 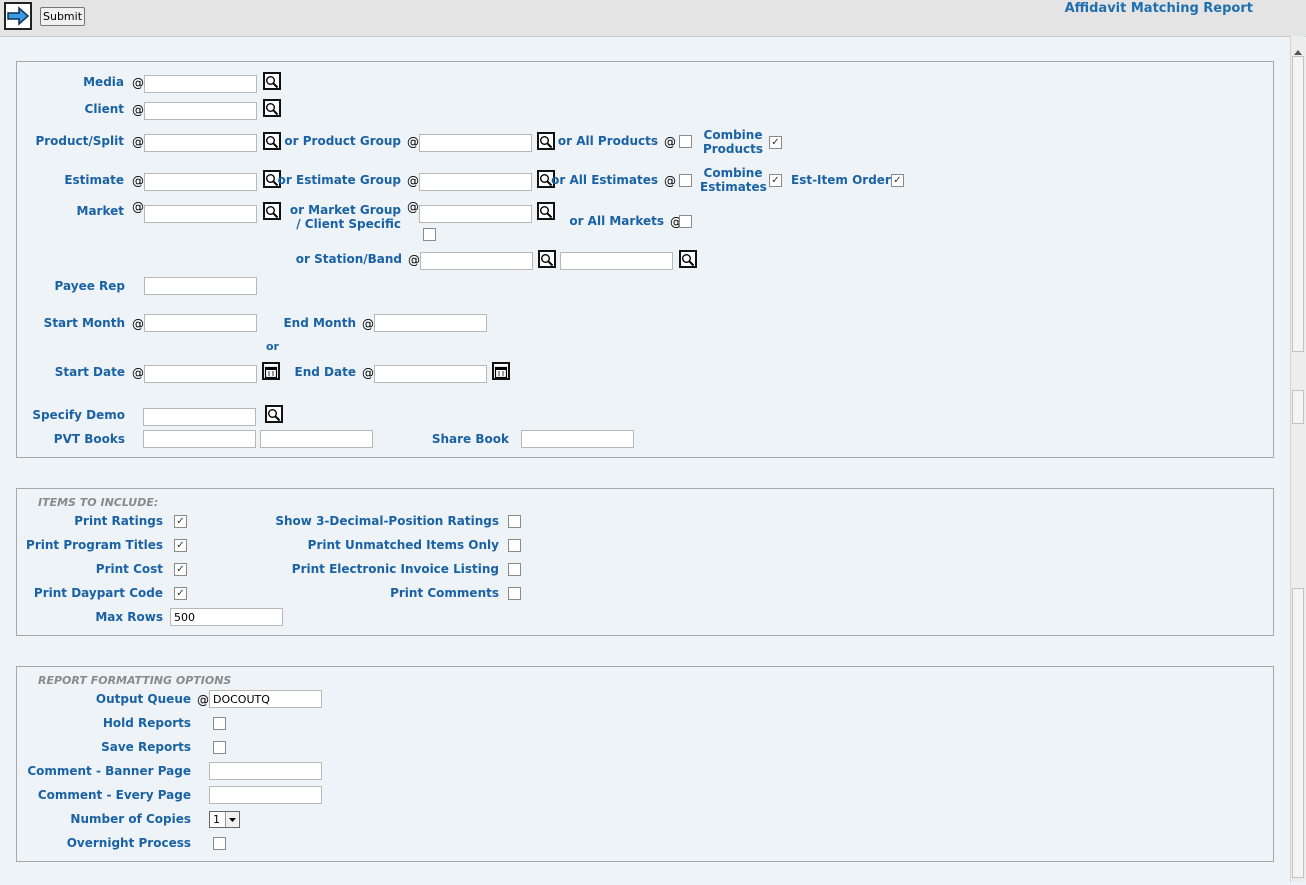 What do you see at coordinates (429, 234) in the screenshot?
I see `client-specific-checkbox` at bounding box center [429, 234].